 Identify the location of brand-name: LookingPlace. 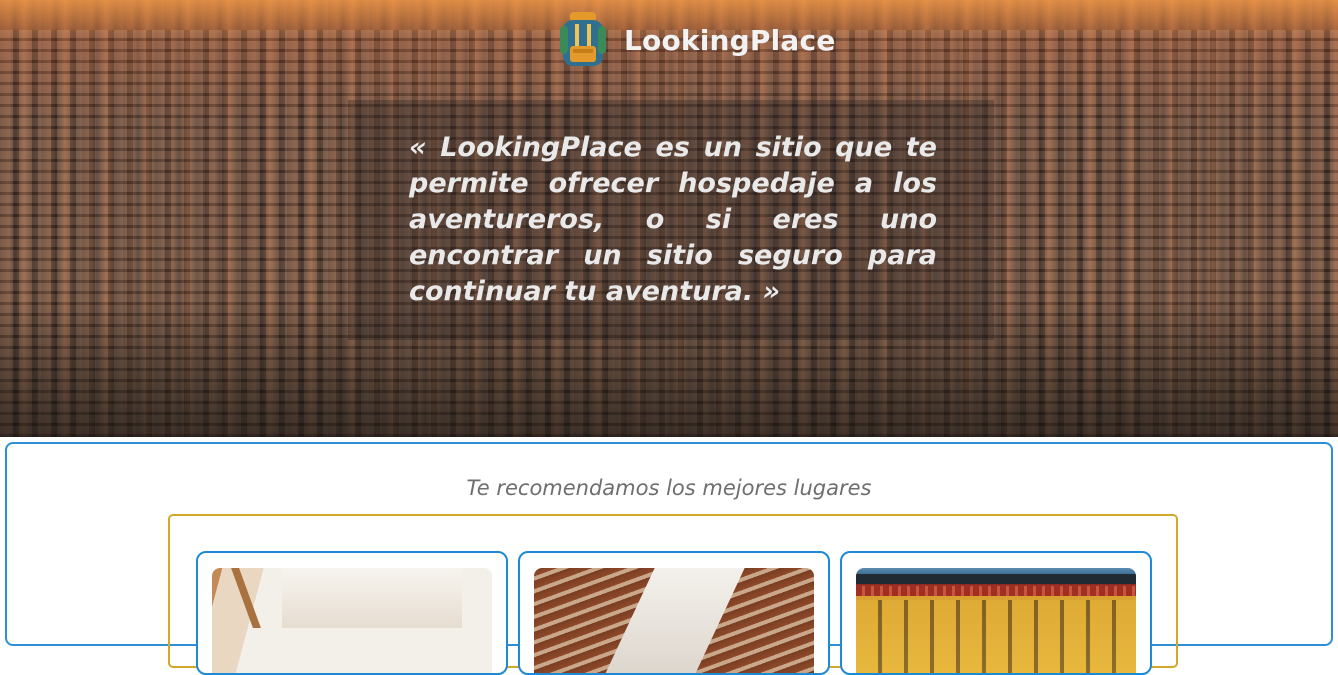
(730, 40).